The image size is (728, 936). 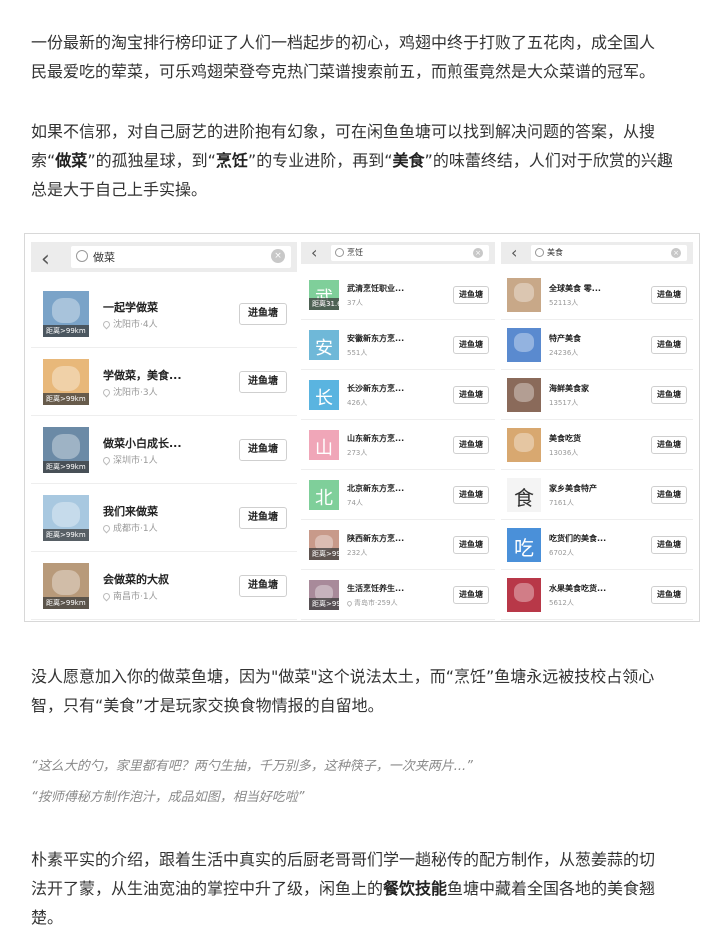 What do you see at coordinates (129, 459) in the screenshot?
I see `pond-meta: 深圳市·1人` at bounding box center [129, 459].